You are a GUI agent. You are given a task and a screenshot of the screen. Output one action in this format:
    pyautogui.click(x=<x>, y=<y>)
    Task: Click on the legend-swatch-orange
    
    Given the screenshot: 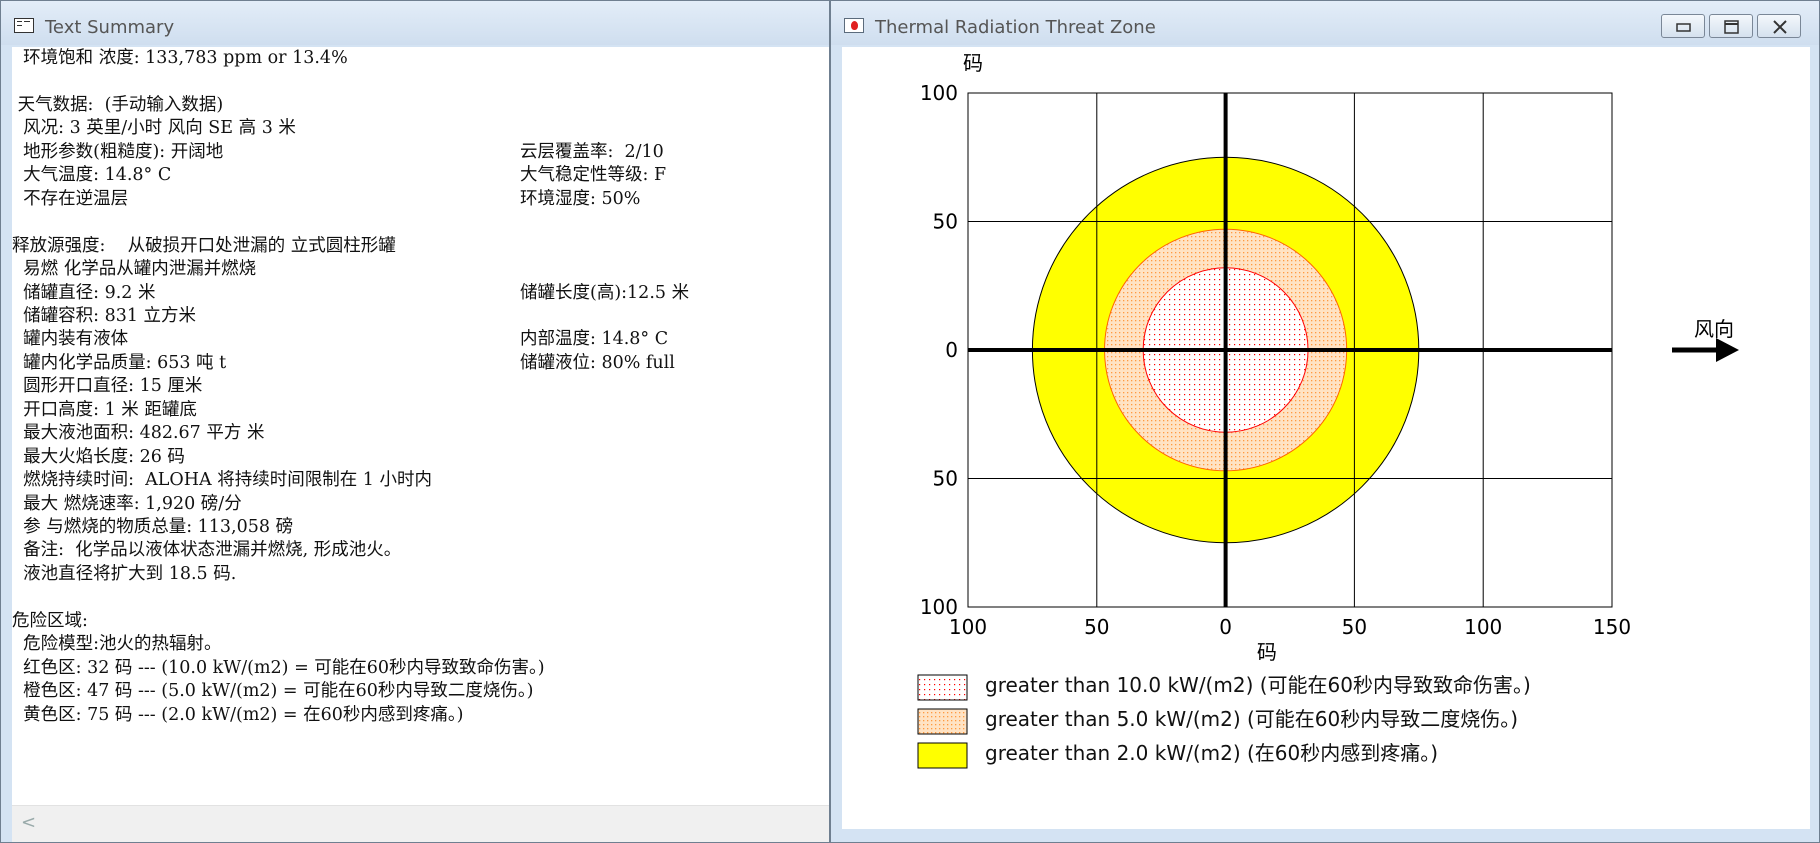 What is the action you would take?
    pyautogui.click(x=942, y=721)
    